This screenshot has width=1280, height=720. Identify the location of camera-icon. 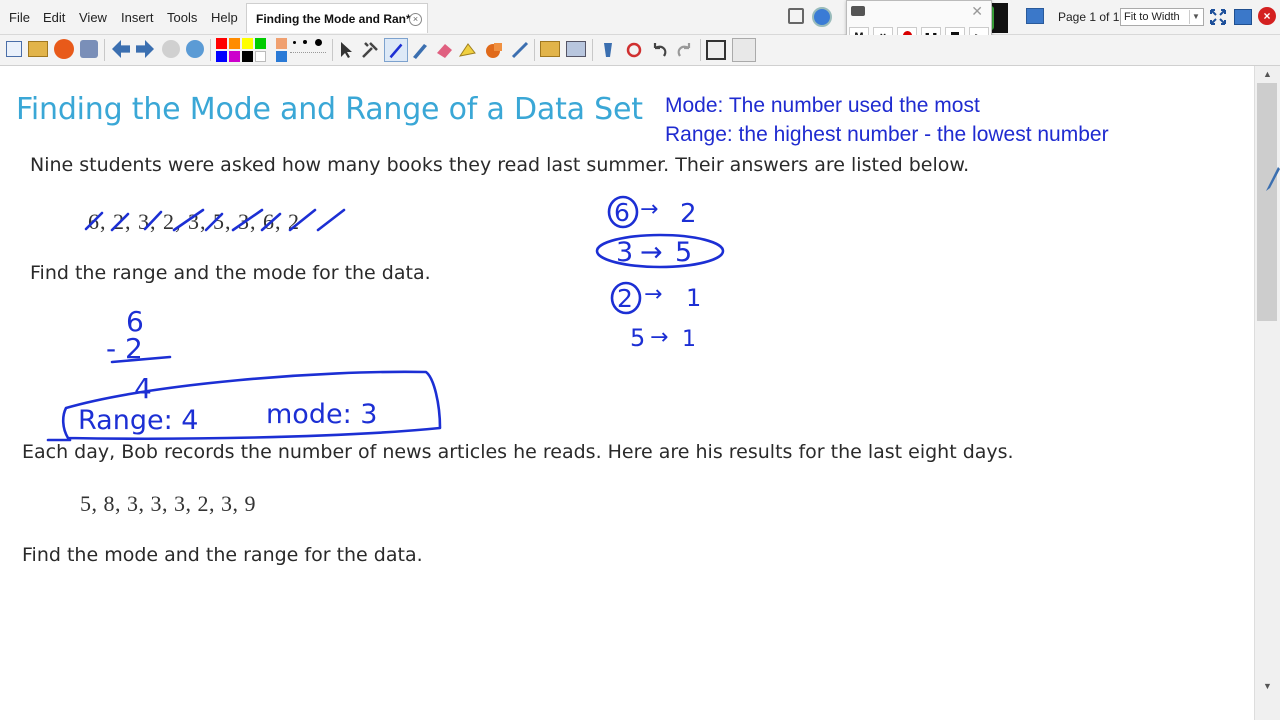
(858, 11).